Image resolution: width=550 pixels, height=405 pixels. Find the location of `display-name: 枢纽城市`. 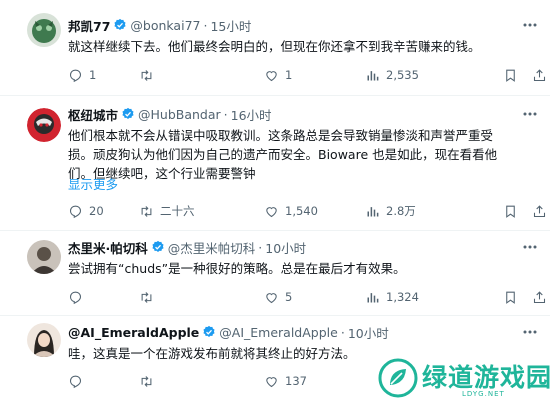

display-name: 枢纽城市 is located at coordinates (93, 114).